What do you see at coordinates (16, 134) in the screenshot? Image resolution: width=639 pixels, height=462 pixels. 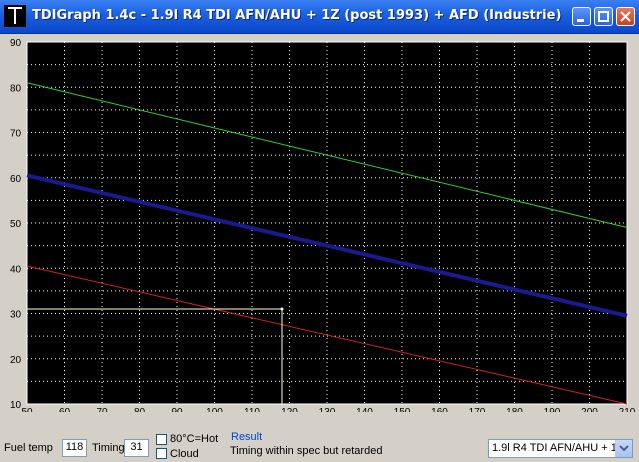 I see `y-tick-label: 70` at bounding box center [16, 134].